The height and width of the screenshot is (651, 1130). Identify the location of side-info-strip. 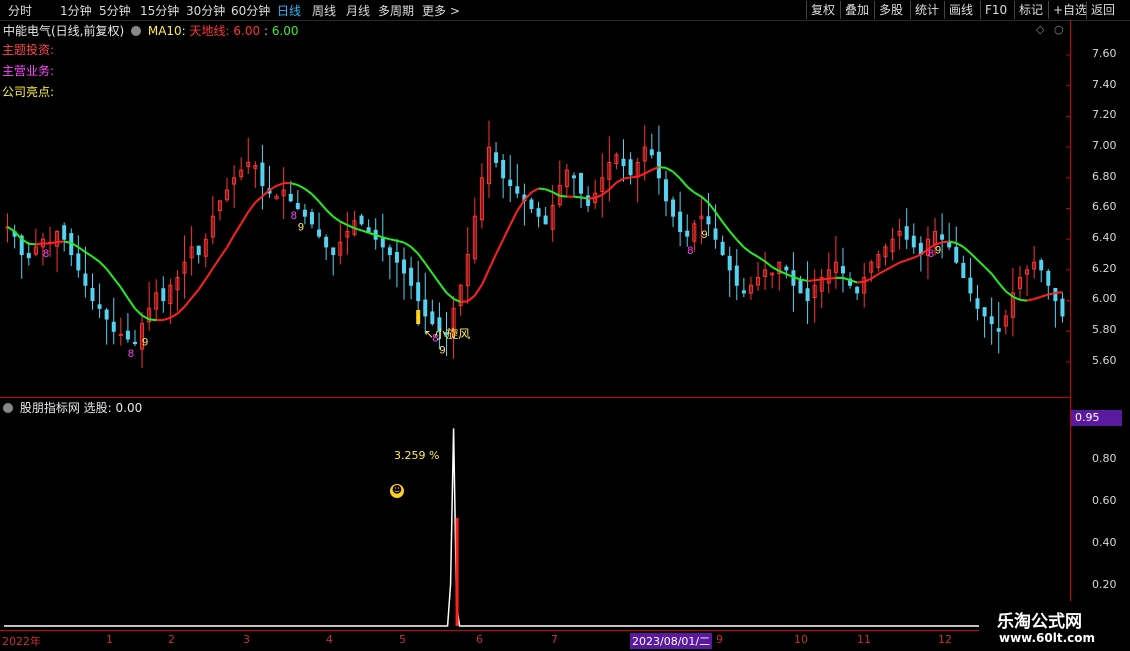
(1124, 210).